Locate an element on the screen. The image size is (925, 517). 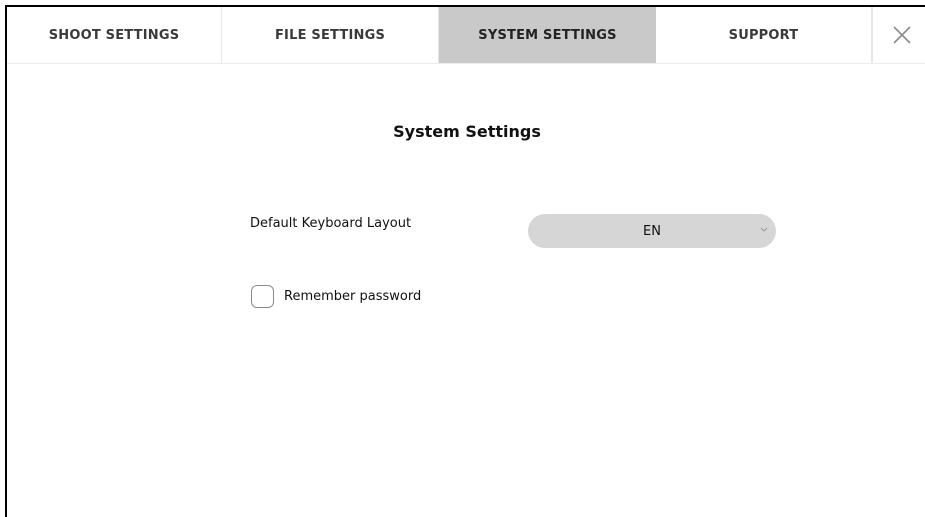
keyboard-layout-value: EN is located at coordinates (652, 231).